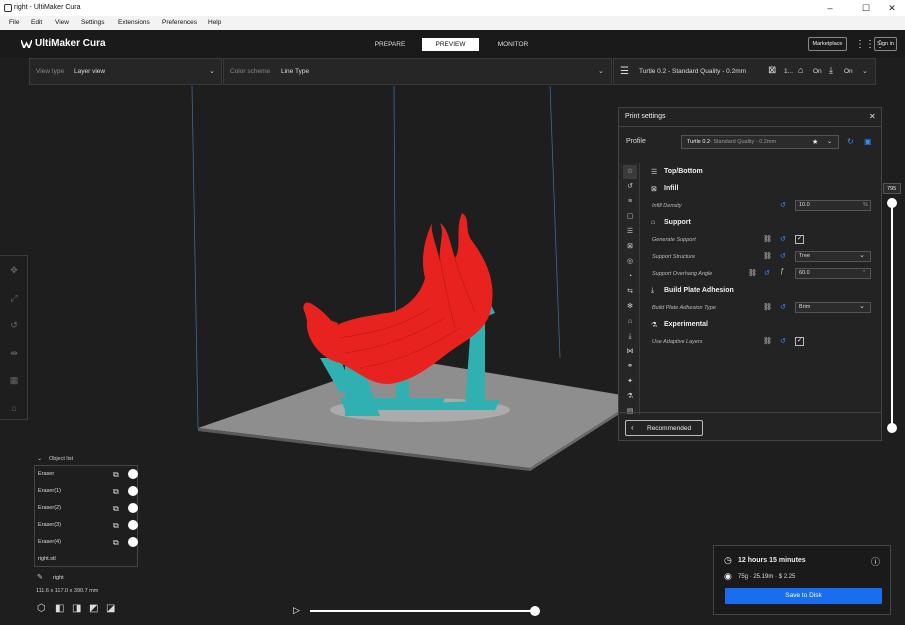 Image resolution: width=905 pixels, height=625 pixels. I want to click on quality-icon: ≡, so click(630, 202).